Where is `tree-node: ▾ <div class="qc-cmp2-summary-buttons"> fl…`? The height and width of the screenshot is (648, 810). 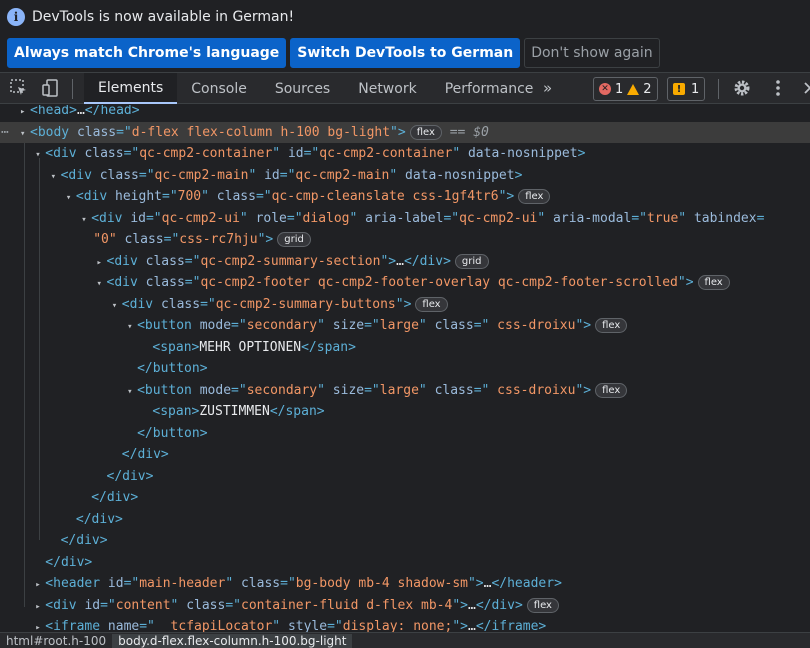 tree-node: ▾ <div class="qc-cmp2-summary-buttons"> fl… is located at coordinates (405, 304).